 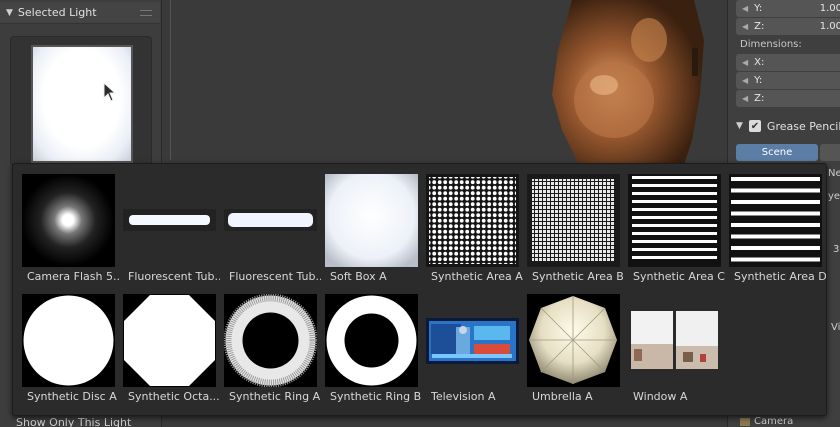 I want to click on dot-grid-icon, so click(x=472, y=220).